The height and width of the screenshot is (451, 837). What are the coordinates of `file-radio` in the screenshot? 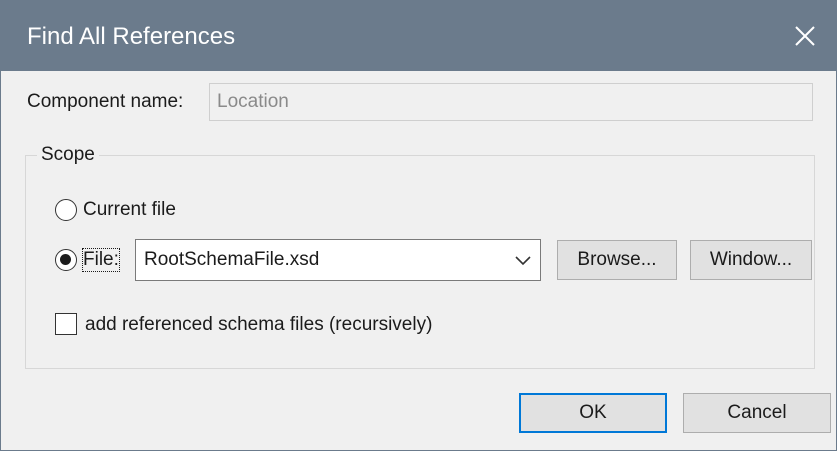 It's located at (66, 260).